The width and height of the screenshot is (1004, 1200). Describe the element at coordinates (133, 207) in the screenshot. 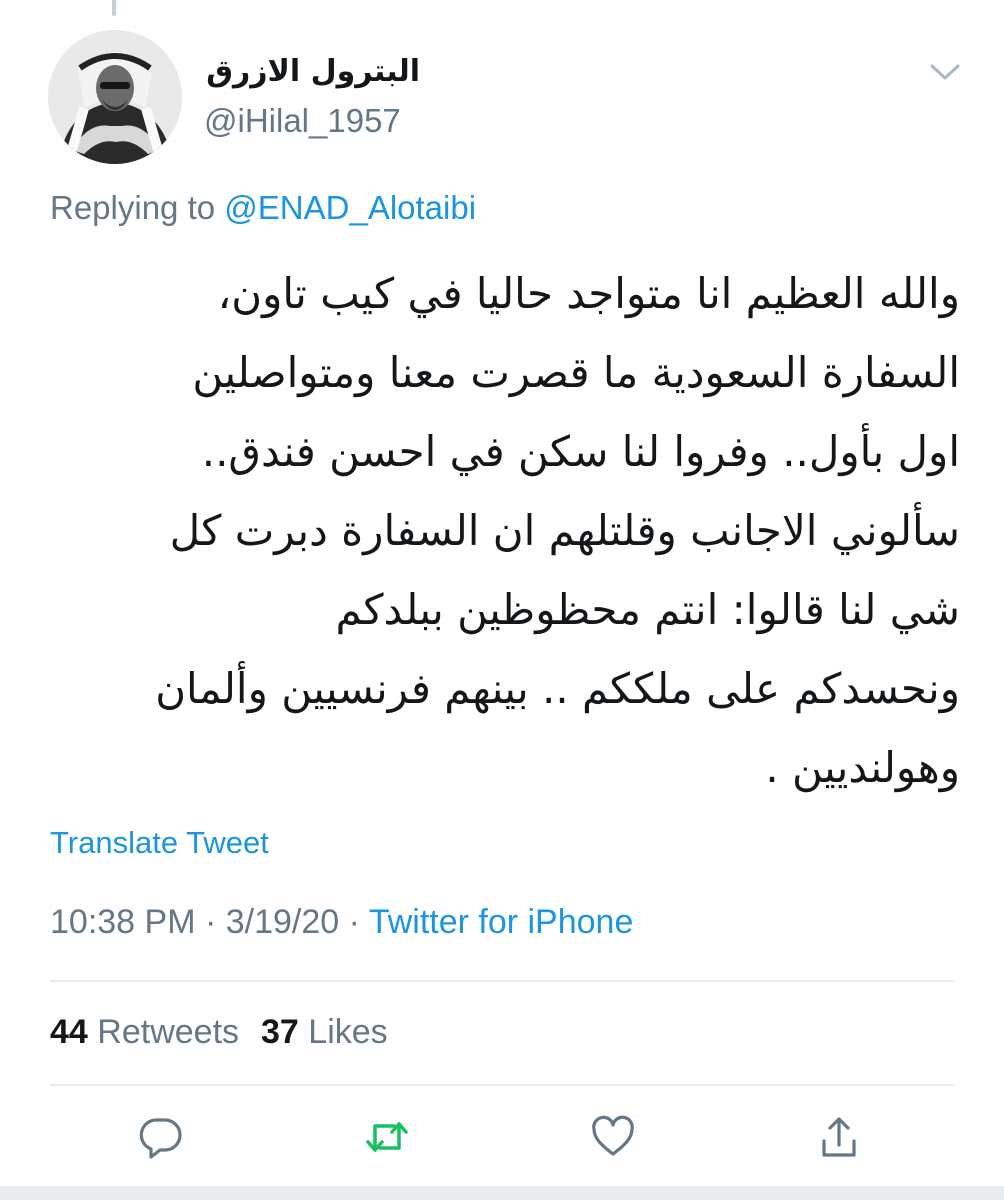

I see `replying-to-label: Replying to` at that location.